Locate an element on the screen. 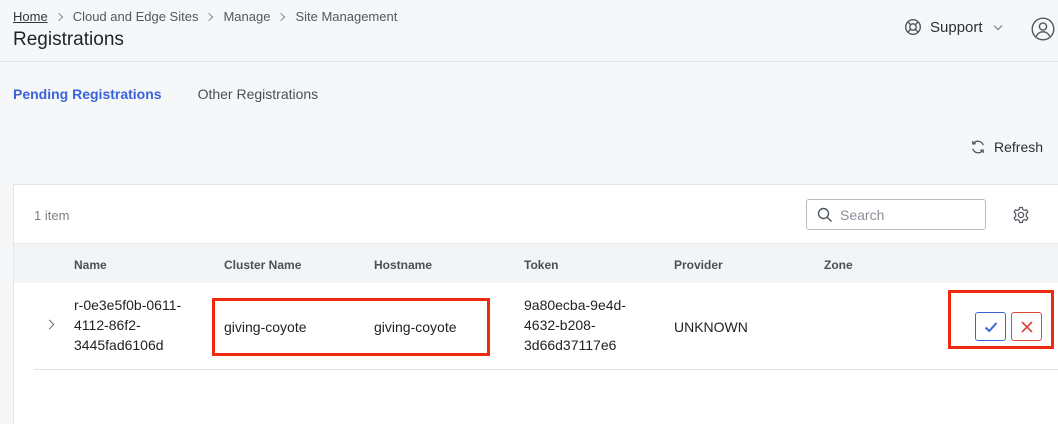 This screenshot has height=424, width=1058. close-icon is located at coordinates (1026, 326).